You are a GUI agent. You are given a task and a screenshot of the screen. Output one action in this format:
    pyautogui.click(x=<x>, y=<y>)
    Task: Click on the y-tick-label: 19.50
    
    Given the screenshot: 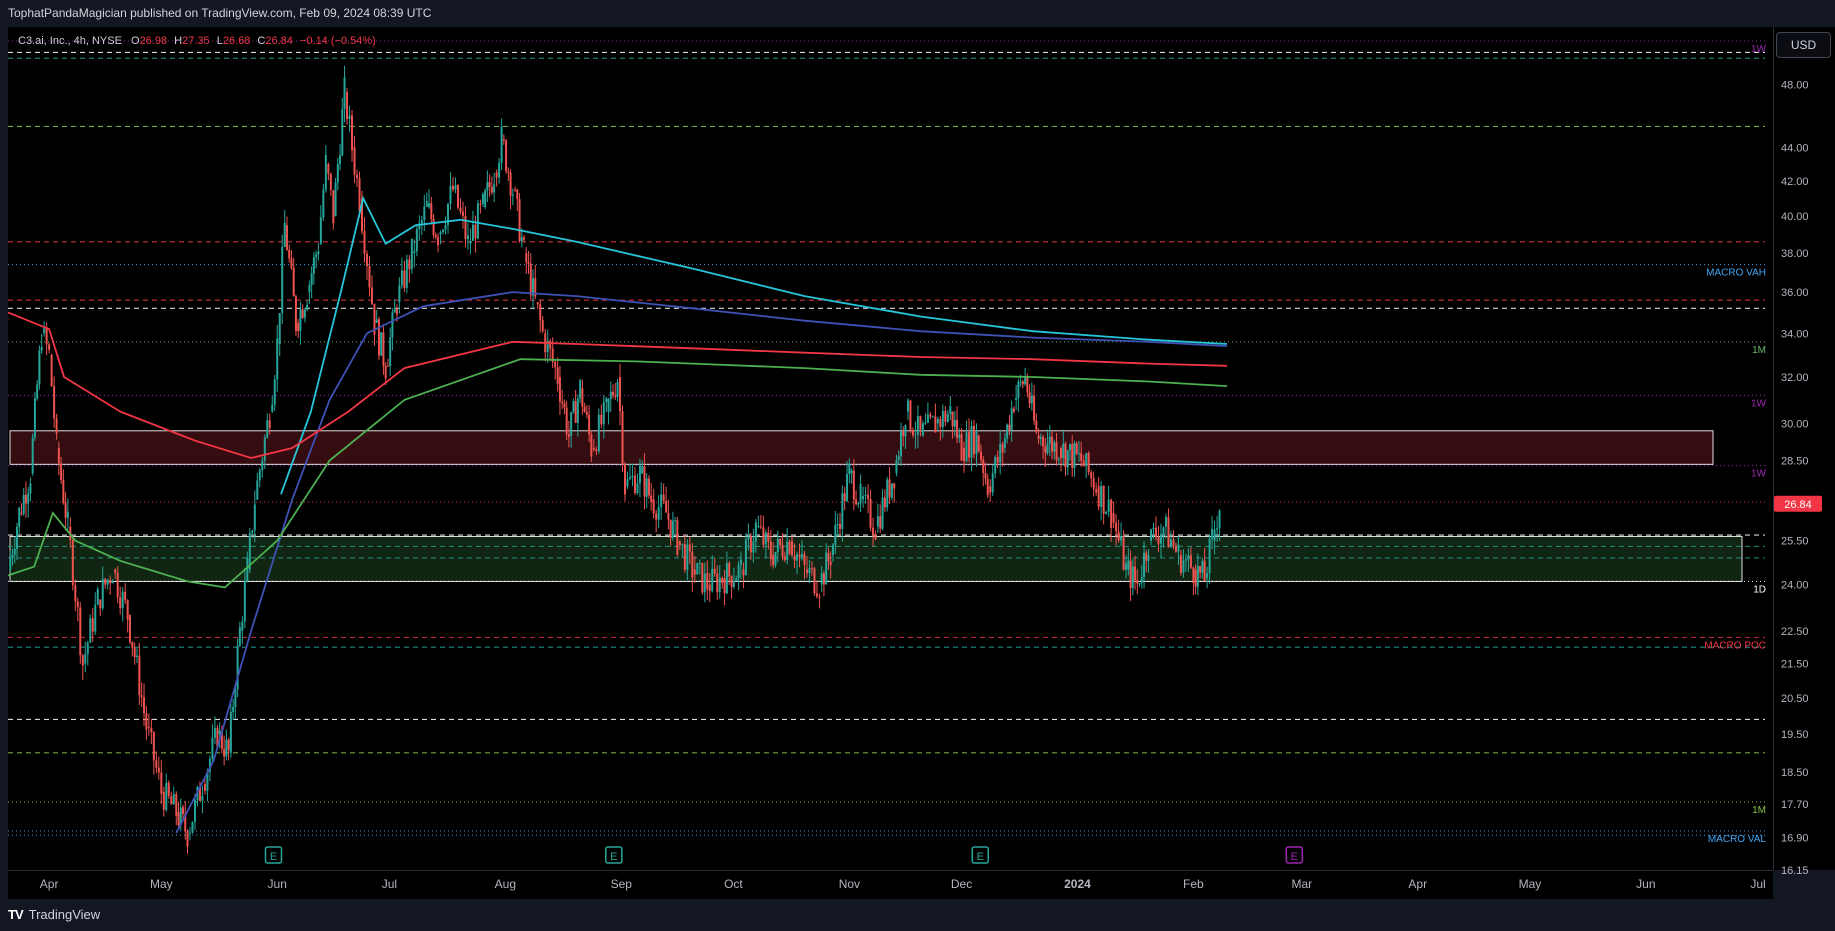 What is the action you would take?
    pyautogui.click(x=1795, y=735)
    